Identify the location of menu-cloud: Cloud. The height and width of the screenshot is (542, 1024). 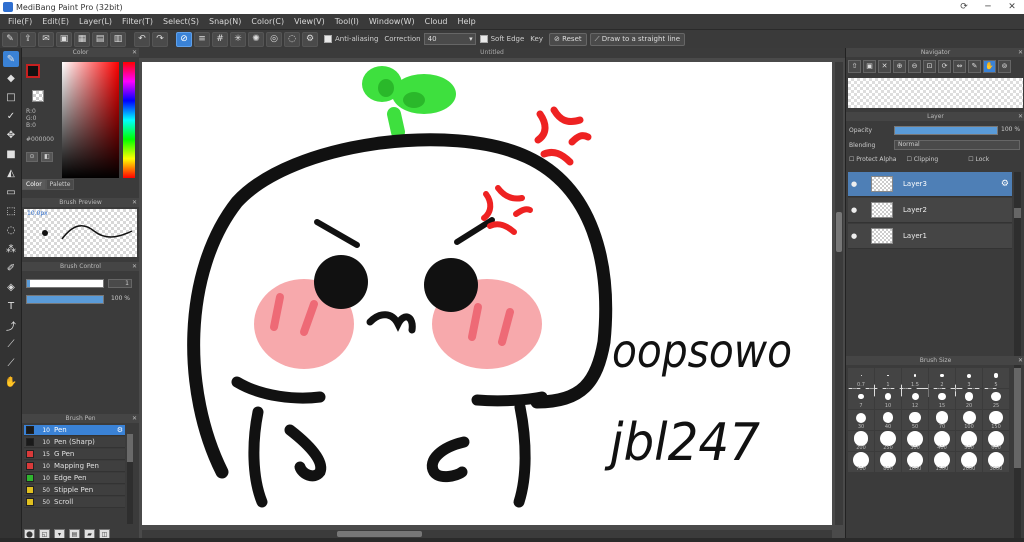
(436, 21).